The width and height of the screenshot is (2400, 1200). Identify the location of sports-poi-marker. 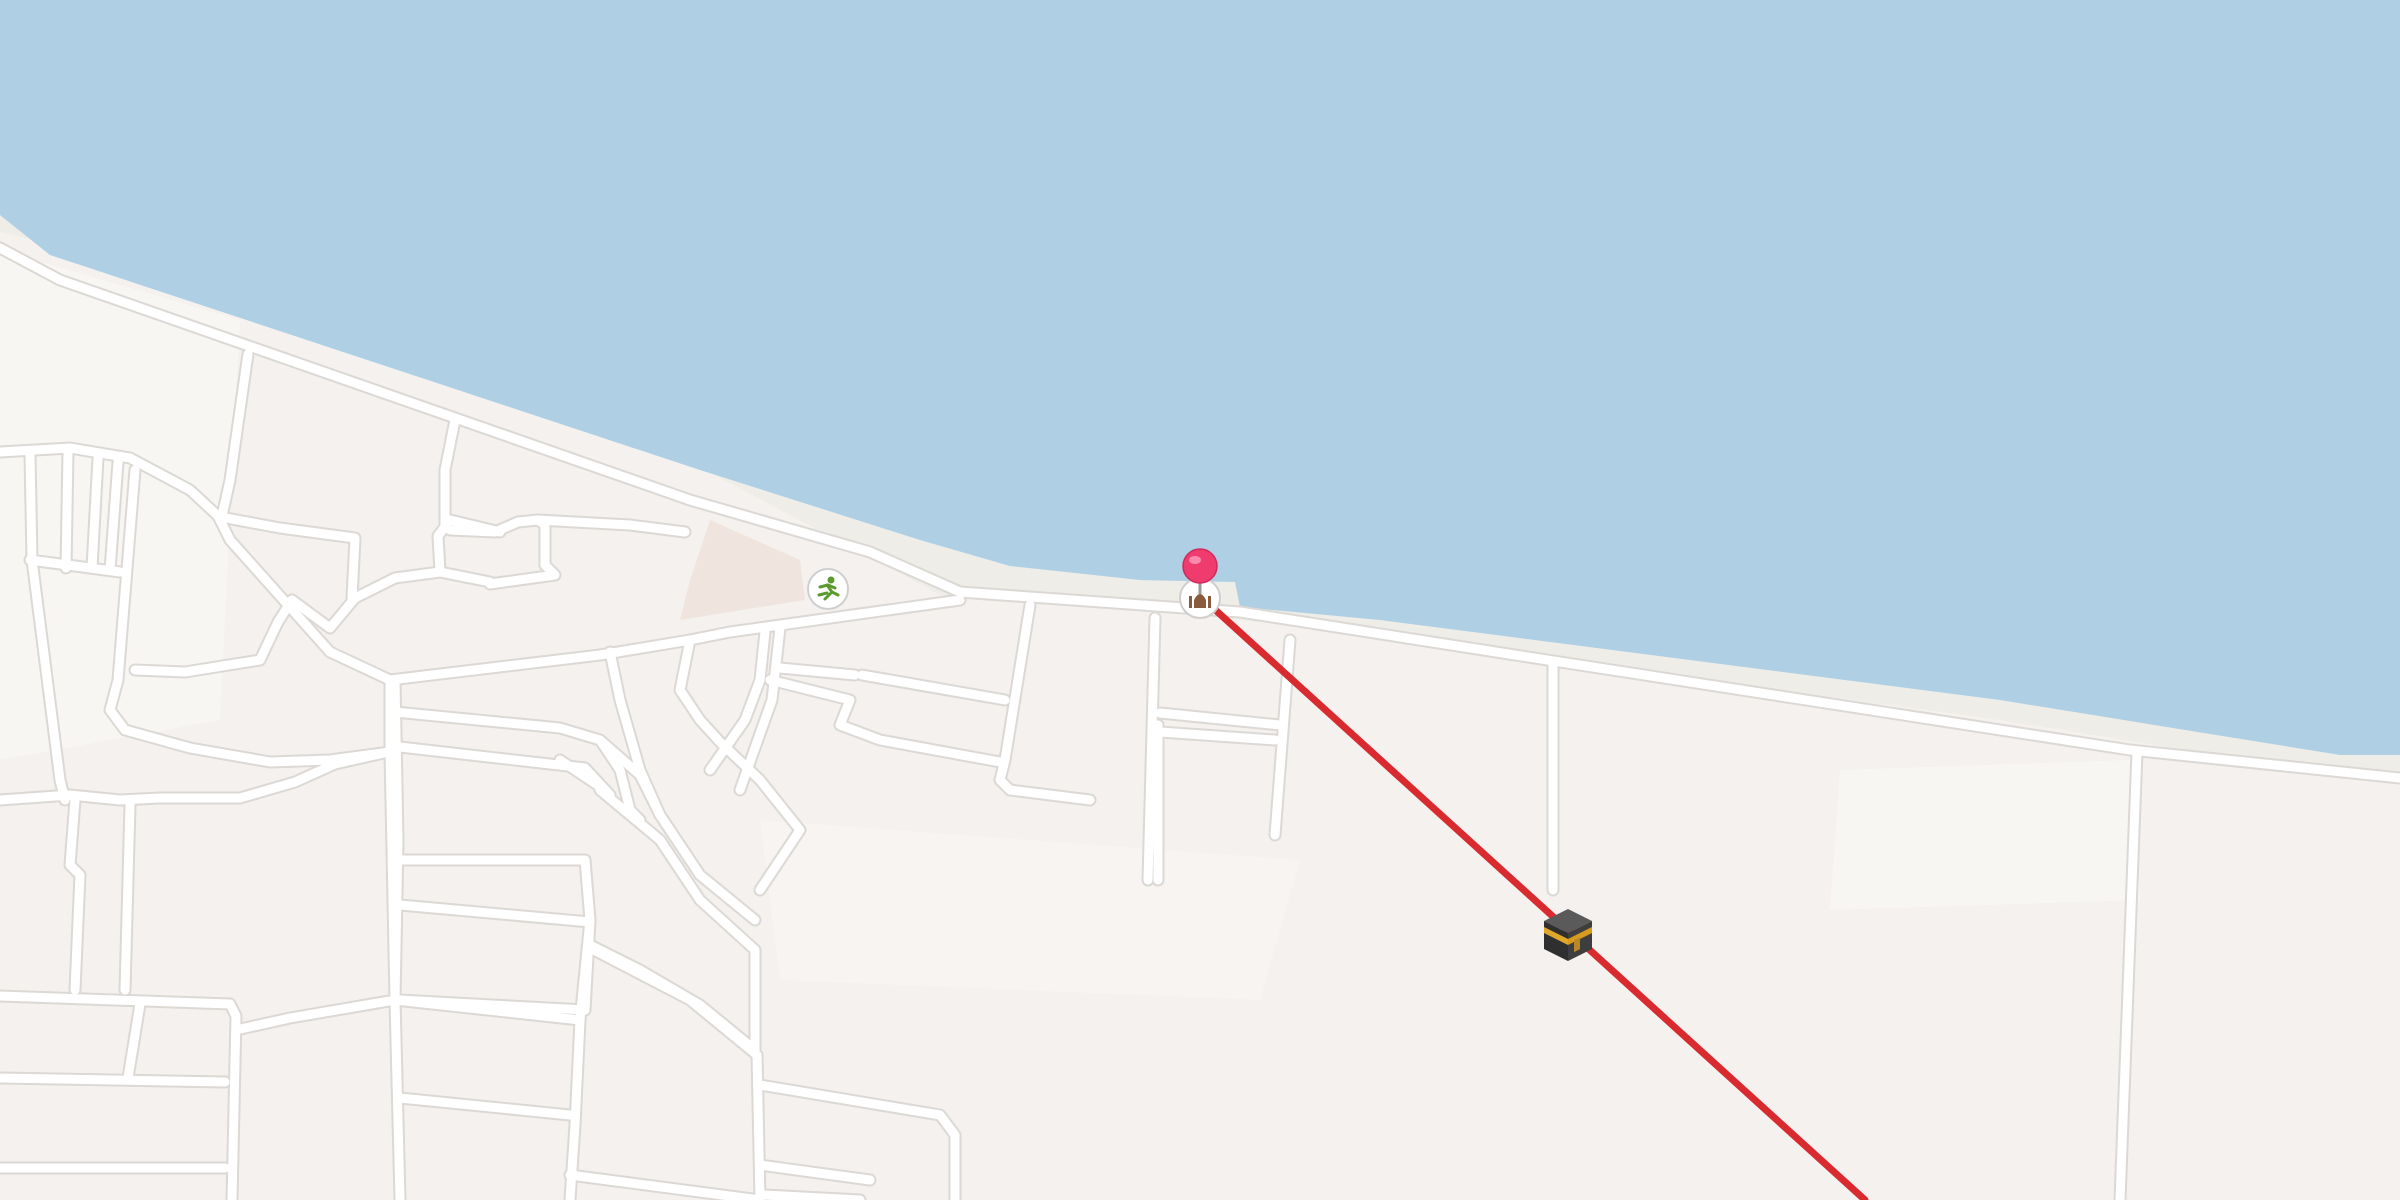
(828, 589).